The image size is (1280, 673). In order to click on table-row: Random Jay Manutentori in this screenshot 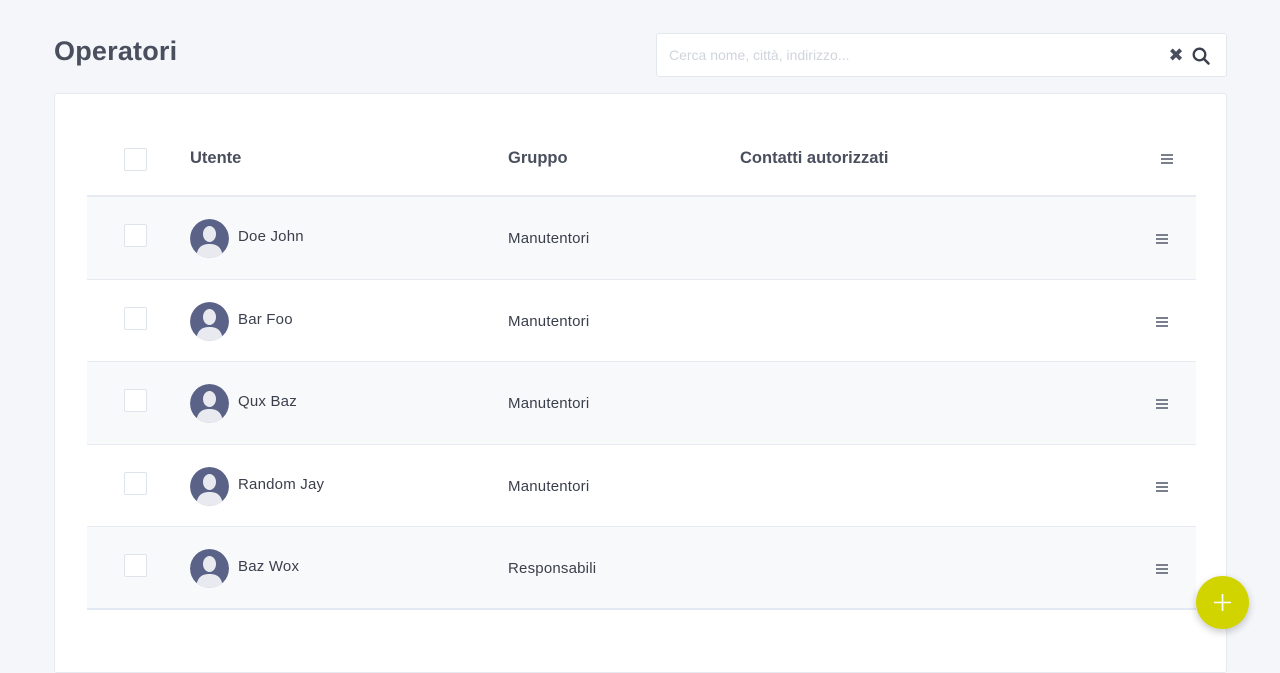, I will do `click(641, 485)`.